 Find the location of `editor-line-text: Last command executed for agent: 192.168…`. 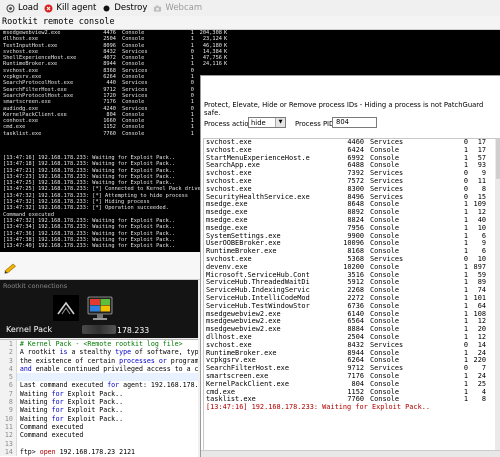

editor-line-text: Last command executed for agent: 192.168… is located at coordinates (107, 385).